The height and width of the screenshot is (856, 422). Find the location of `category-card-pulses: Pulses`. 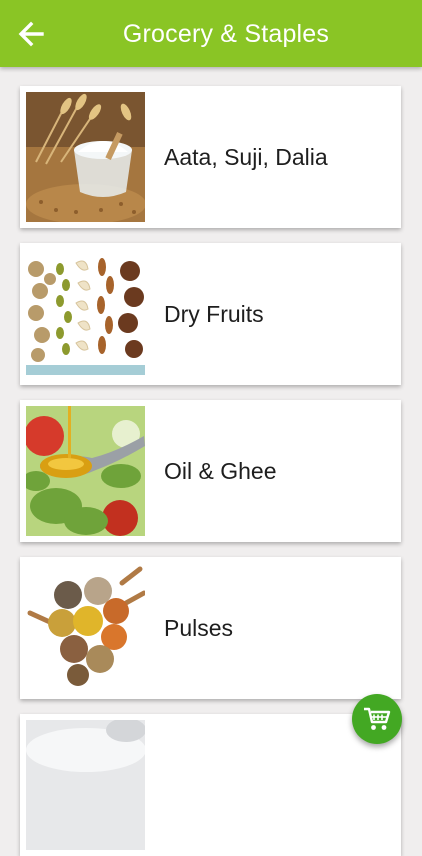

category-card-pulses: Pulses is located at coordinates (210, 628).